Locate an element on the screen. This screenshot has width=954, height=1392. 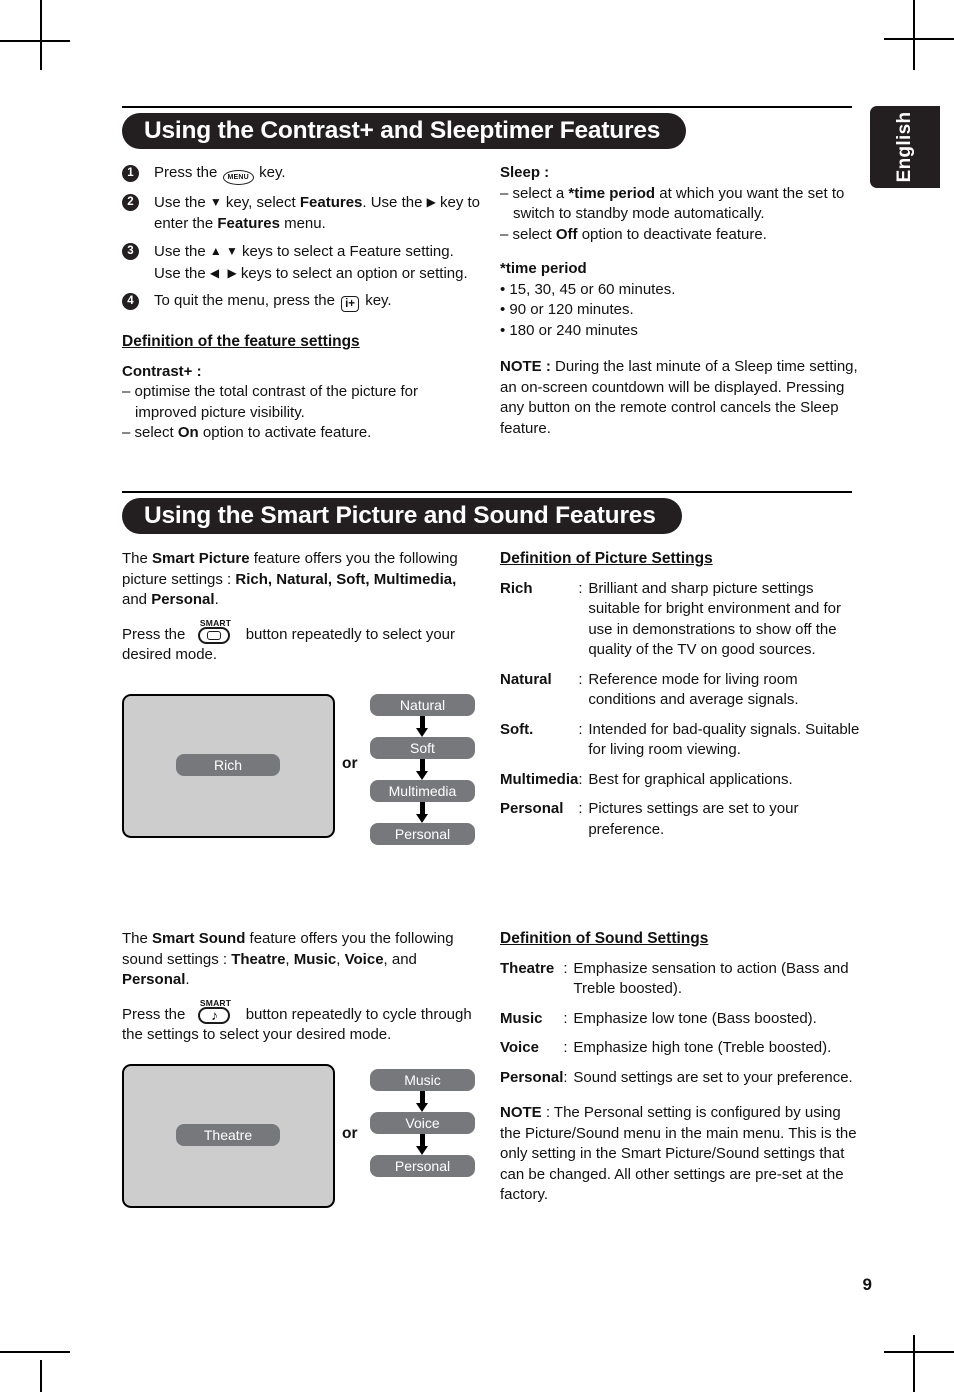
definition-description: Best for graphical applications. is located at coordinates (690, 779).